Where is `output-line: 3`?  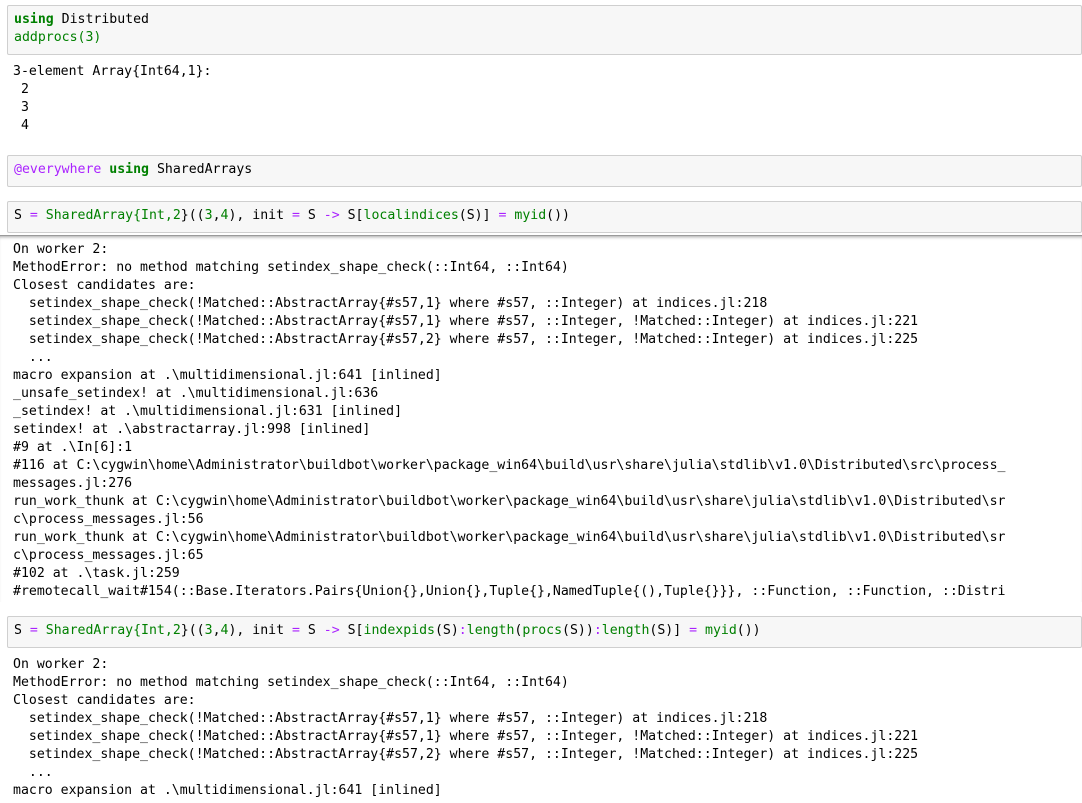
output-line: 3 is located at coordinates (21, 107).